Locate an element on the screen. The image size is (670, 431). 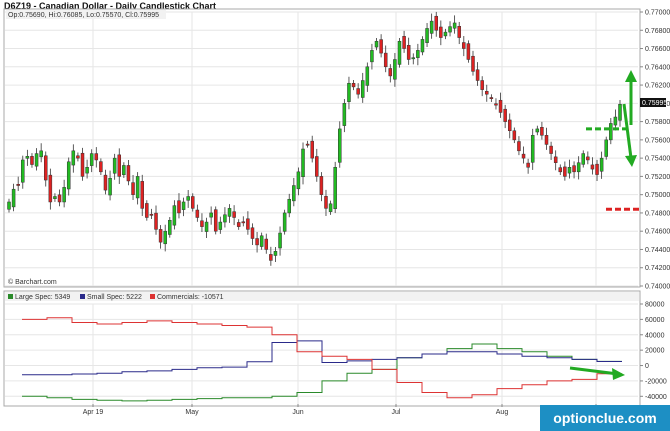
last-price-marker: 0.75995 is located at coordinates (653, 102).